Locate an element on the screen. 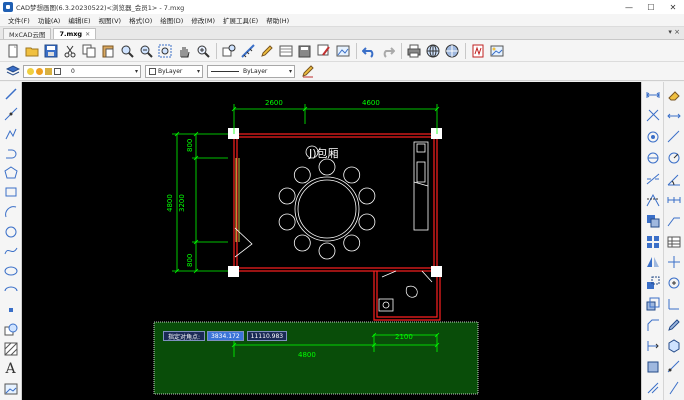 The height and width of the screenshot is (400, 684). new-file-icon is located at coordinates (13, 51).